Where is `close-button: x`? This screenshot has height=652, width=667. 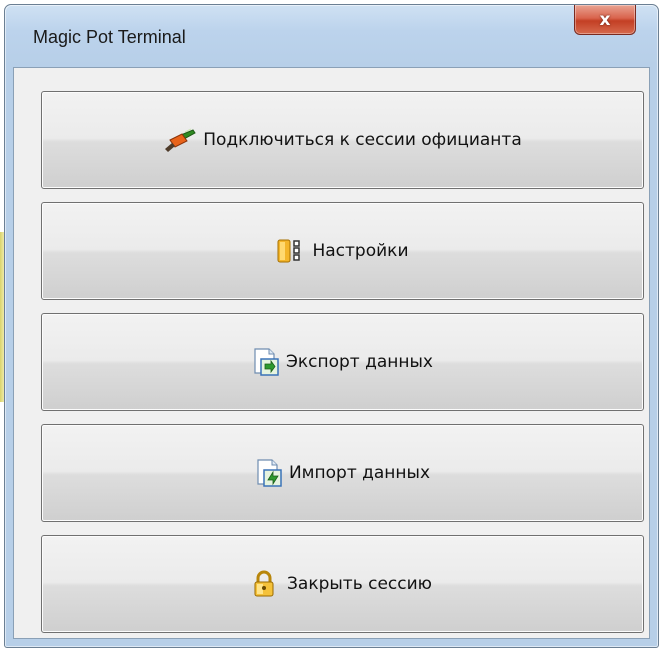 close-button: x is located at coordinates (605, 20).